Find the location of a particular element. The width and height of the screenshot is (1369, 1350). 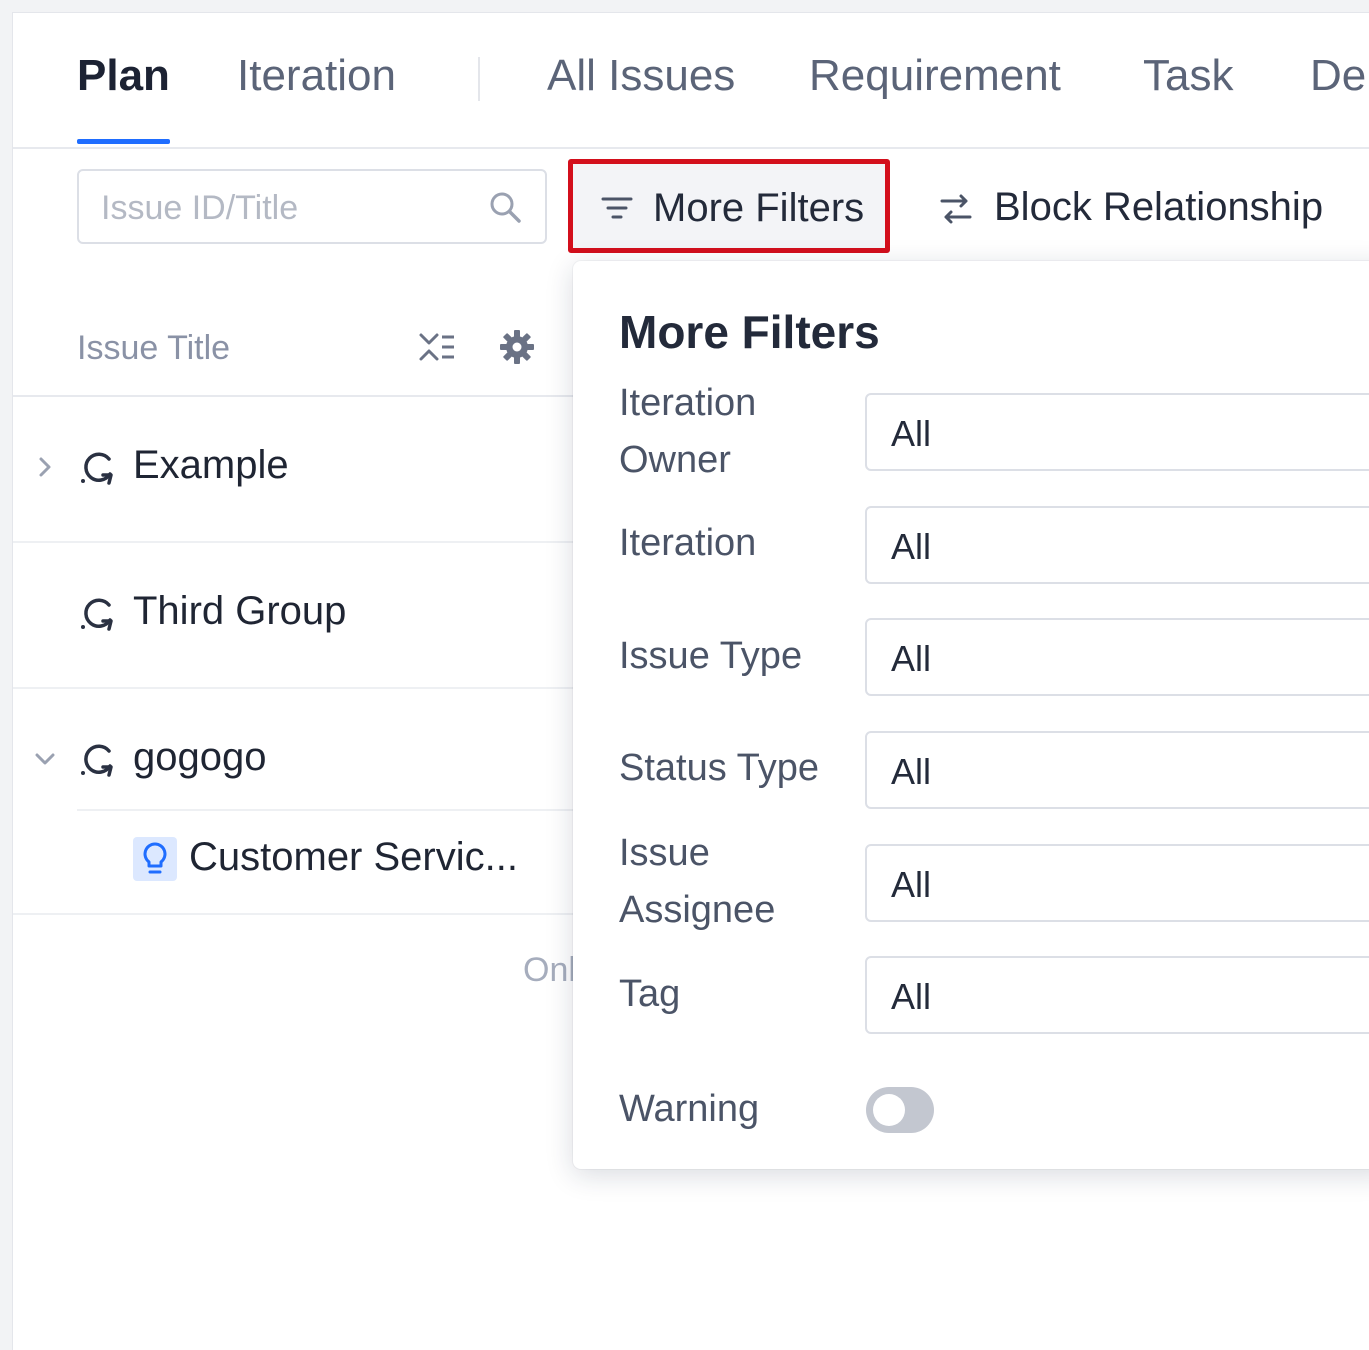

status-type-select: All is located at coordinates (1117, 770).